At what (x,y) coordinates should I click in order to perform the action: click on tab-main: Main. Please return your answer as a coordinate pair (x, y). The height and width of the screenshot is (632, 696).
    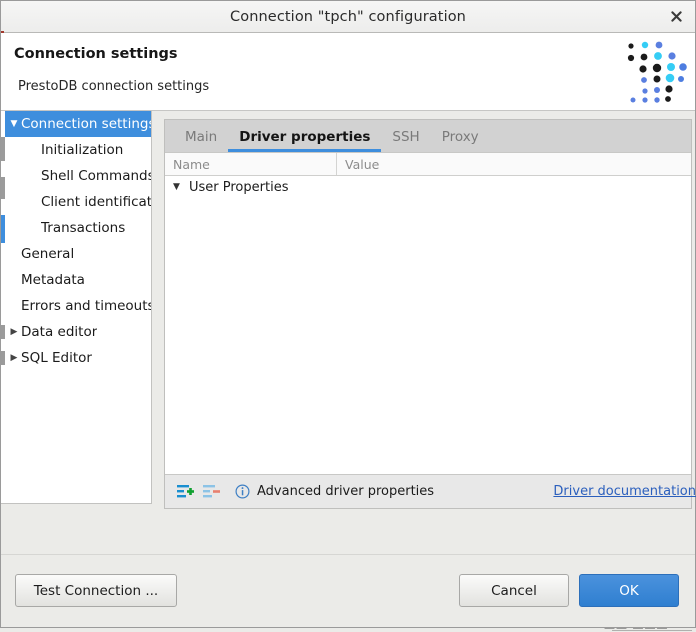
    Looking at the image, I should click on (201, 141).